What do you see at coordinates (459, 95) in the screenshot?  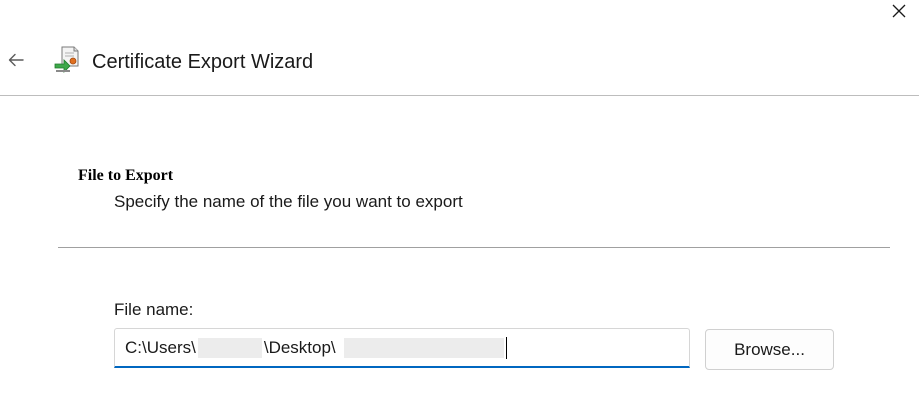 I see `header-divider` at bounding box center [459, 95].